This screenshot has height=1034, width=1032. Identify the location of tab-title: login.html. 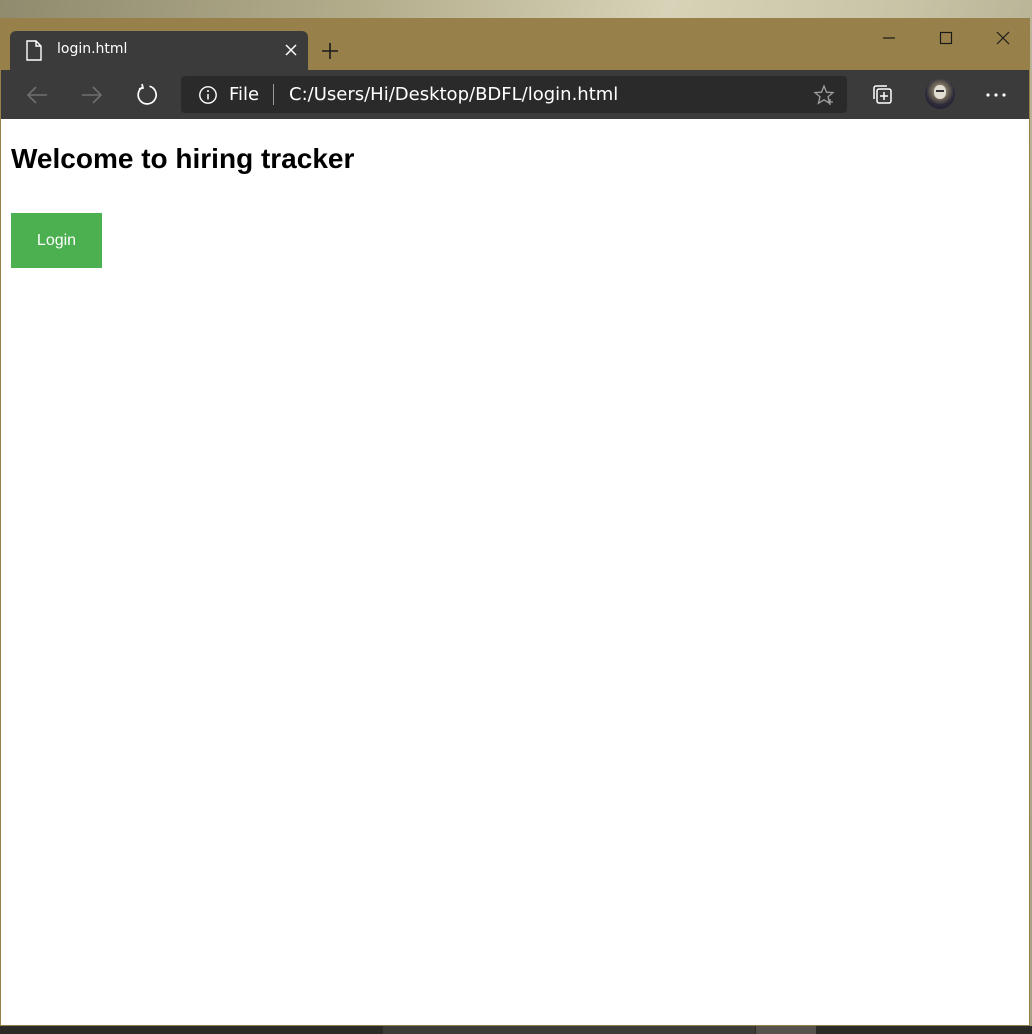
(92, 49).